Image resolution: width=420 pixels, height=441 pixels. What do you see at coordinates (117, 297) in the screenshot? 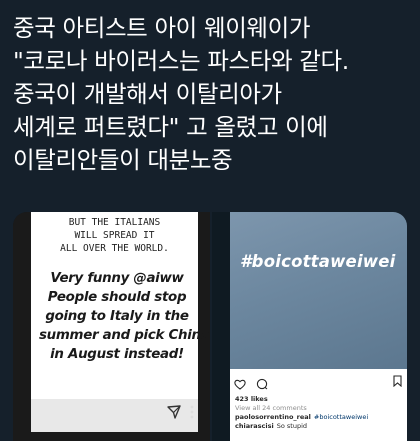
I see `story-comment-line: People should stop` at bounding box center [117, 297].